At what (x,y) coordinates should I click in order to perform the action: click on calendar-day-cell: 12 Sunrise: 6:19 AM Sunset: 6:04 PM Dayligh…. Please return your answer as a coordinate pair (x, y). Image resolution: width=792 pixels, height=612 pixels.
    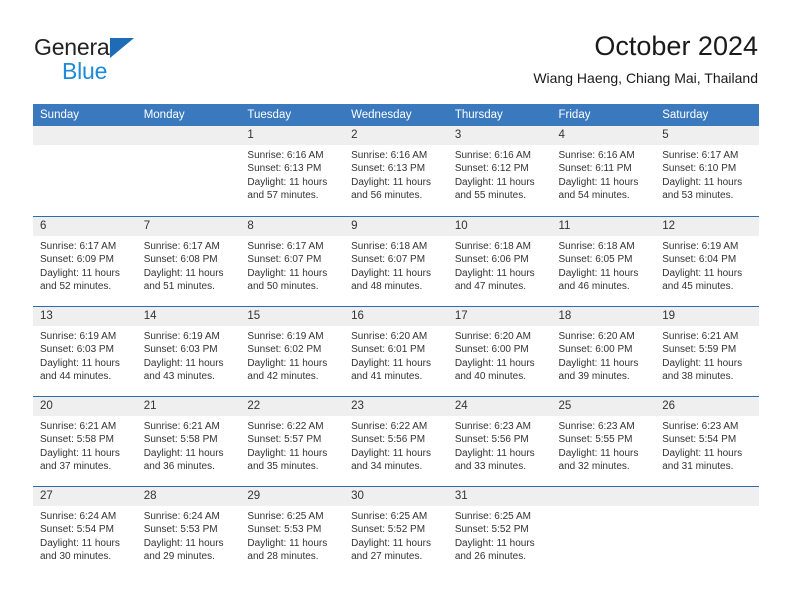
    Looking at the image, I should click on (707, 261).